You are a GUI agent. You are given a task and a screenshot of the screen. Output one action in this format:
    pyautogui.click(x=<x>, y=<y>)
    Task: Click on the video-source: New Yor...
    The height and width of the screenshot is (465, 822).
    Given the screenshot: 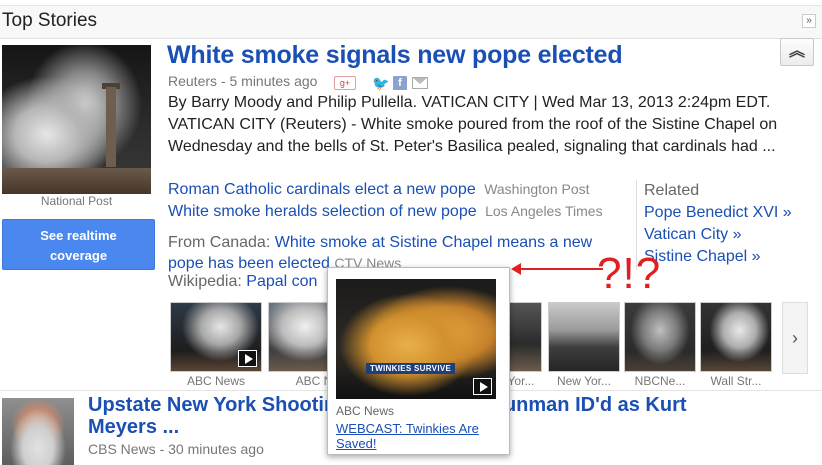 What is the action you would take?
    pyautogui.click(x=584, y=381)
    